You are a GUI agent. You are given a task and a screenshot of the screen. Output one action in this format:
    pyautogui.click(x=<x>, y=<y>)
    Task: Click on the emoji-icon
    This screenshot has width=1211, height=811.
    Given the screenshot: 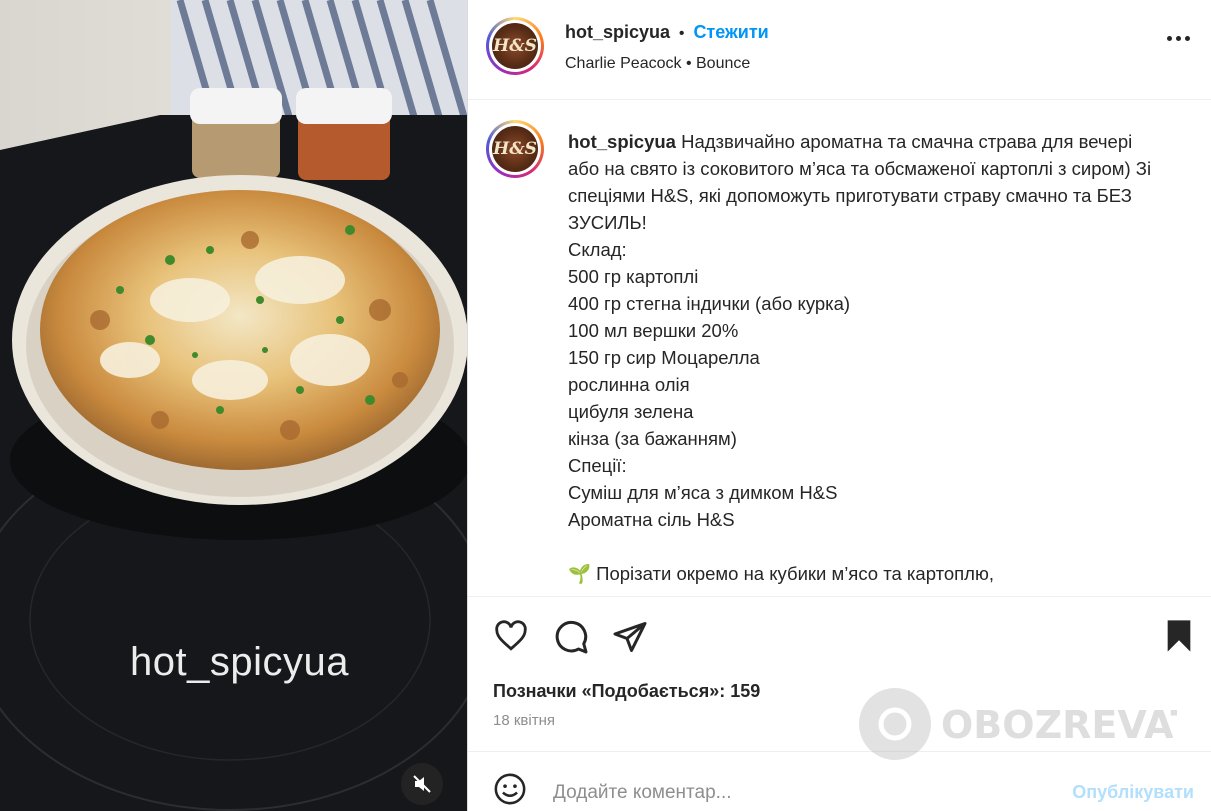 What is the action you would take?
    pyautogui.click(x=510, y=789)
    